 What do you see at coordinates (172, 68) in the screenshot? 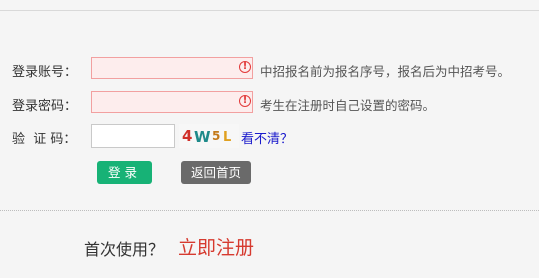
I see `account-input` at bounding box center [172, 68].